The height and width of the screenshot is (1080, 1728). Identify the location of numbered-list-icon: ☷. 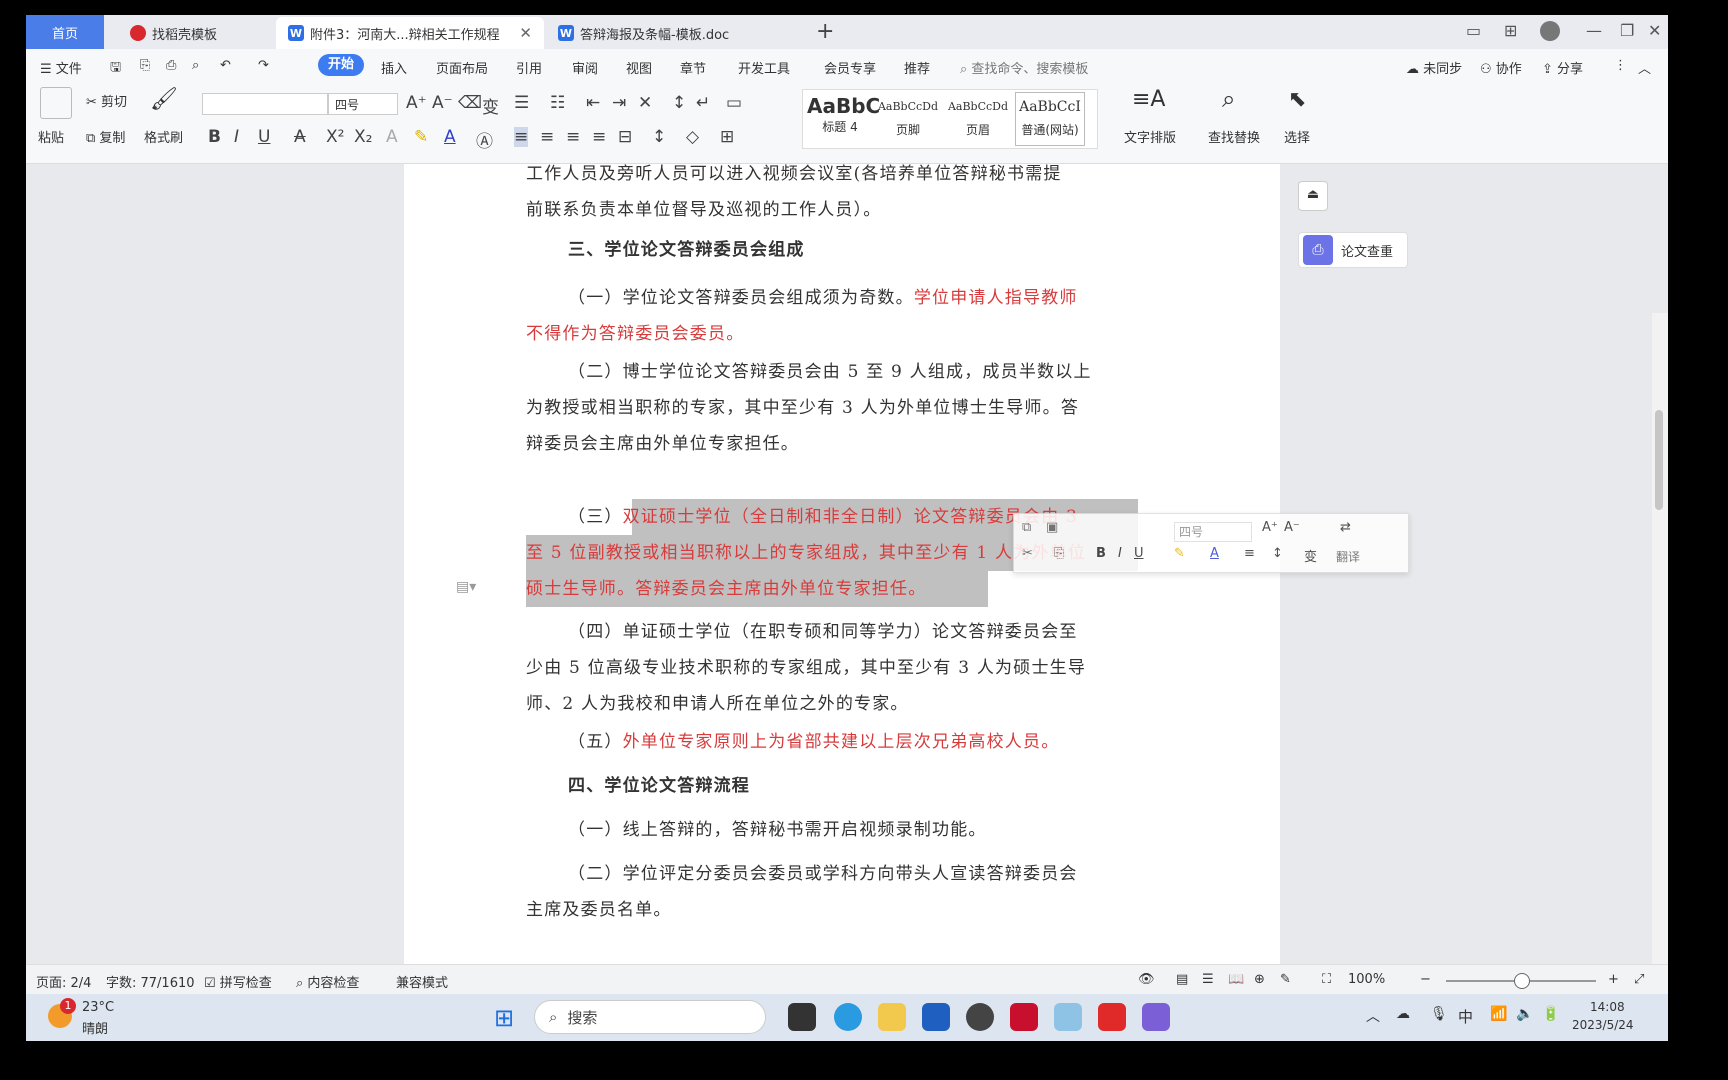
(557, 103).